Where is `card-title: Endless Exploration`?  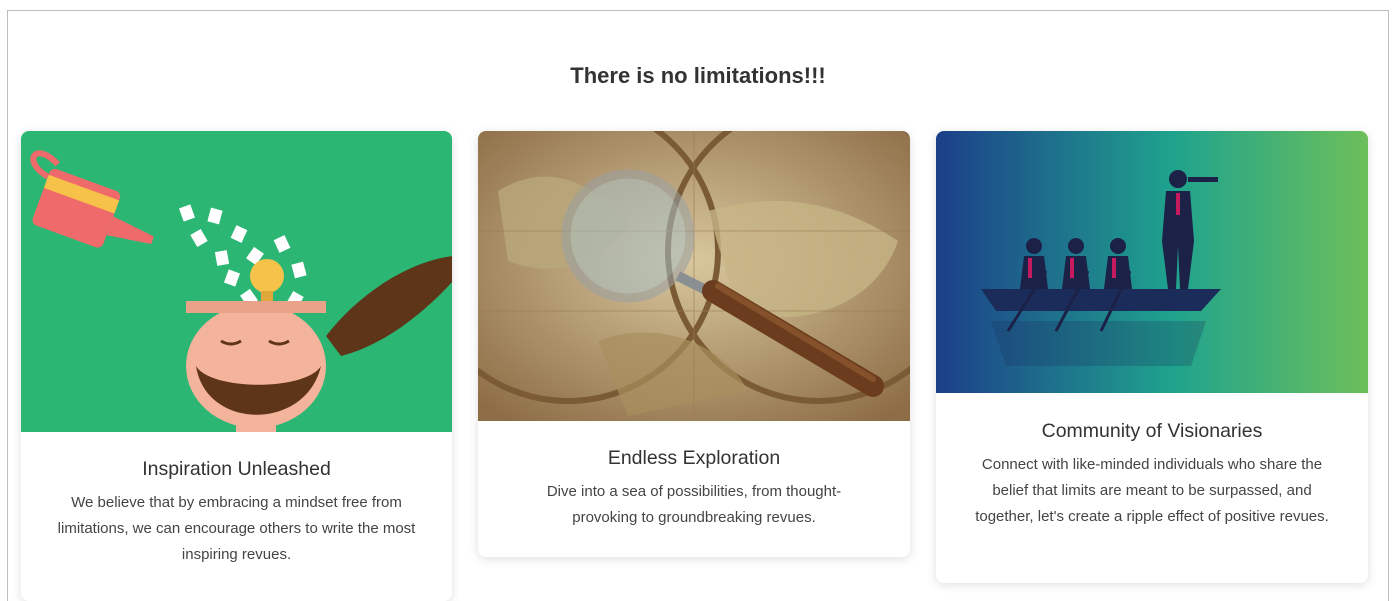
card-title: Endless Exploration is located at coordinates (694, 458).